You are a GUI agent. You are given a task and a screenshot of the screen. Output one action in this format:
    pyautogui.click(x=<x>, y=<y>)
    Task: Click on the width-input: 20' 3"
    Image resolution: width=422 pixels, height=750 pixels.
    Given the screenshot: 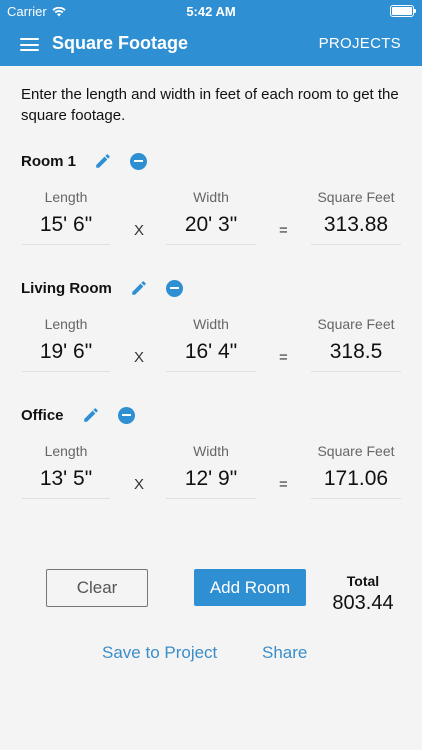 What is the action you would take?
    pyautogui.click(x=211, y=227)
    